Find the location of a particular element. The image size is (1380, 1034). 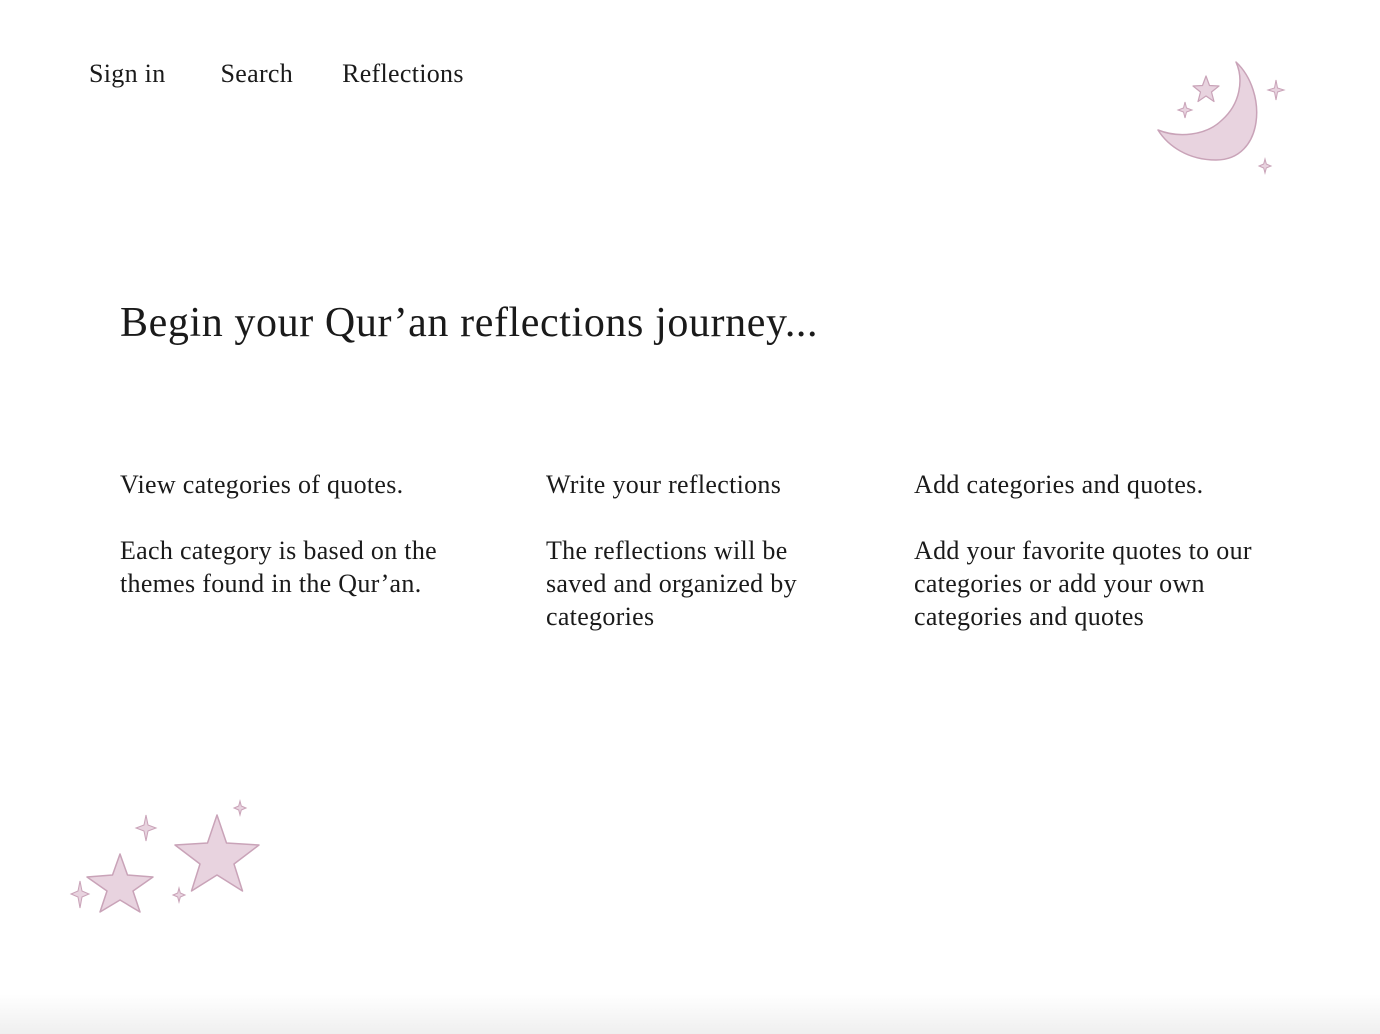

feature-heading: Add categories and quotes. is located at coordinates (1059, 484).